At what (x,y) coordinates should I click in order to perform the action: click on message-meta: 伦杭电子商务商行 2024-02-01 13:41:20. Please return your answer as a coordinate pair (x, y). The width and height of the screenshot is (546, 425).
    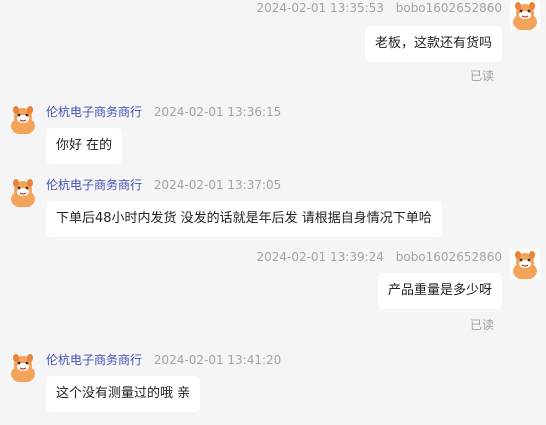
    Looking at the image, I should click on (163, 360).